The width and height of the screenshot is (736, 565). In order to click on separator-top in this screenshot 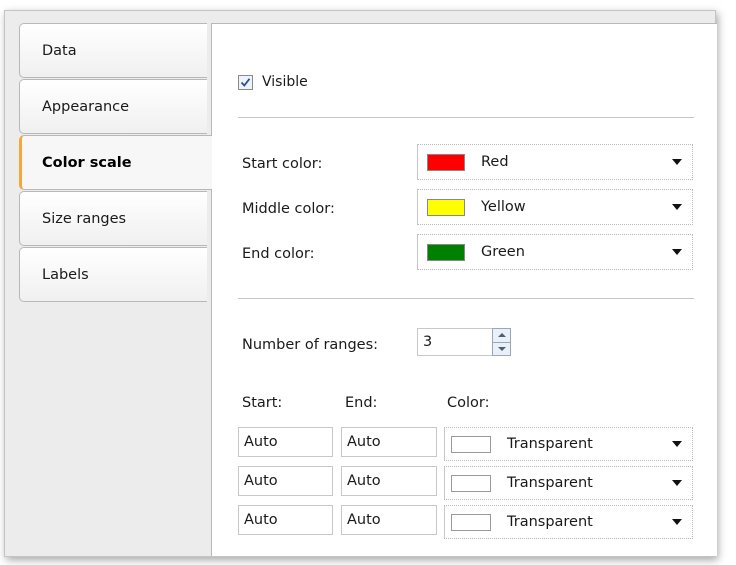, I will do `click(466, 117)`.